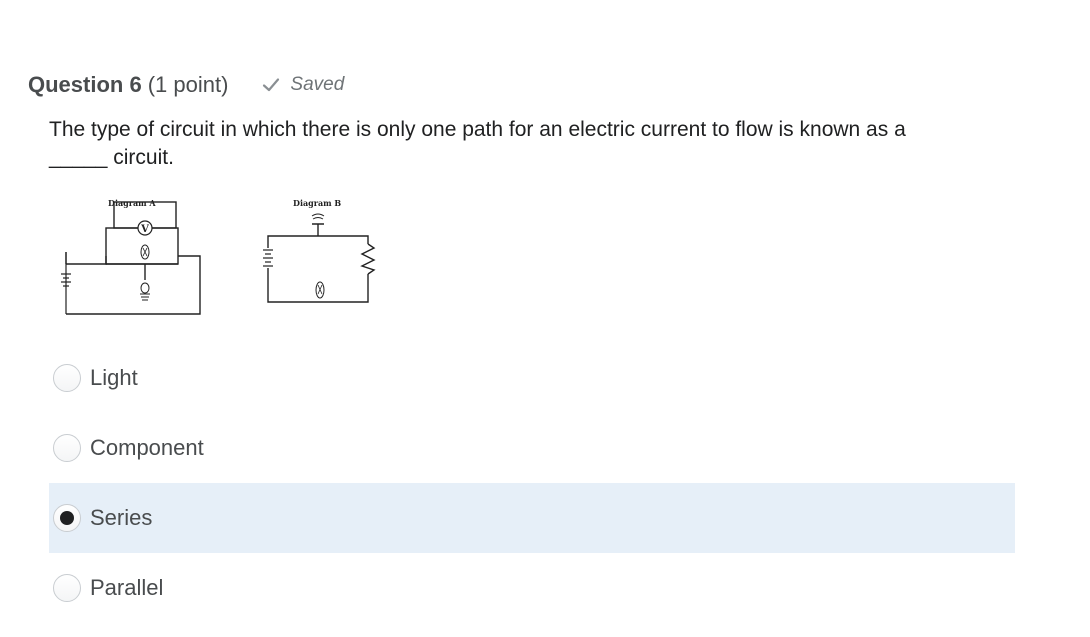  What do you see at coordinates (271, 85) in the screenshot?
I see `check-icon` at bounding box center [271, 85].